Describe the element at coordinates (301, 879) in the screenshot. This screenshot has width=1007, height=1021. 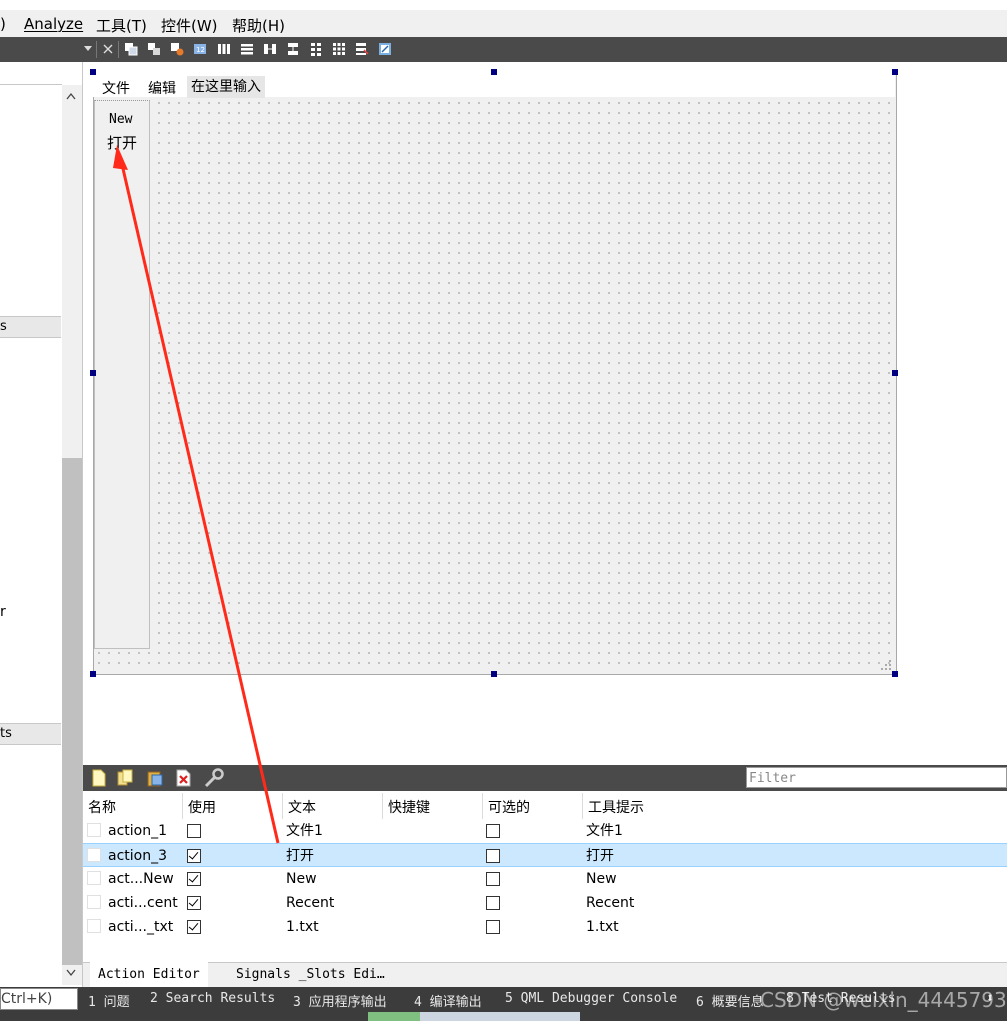
I see `action-text: New` at that location.